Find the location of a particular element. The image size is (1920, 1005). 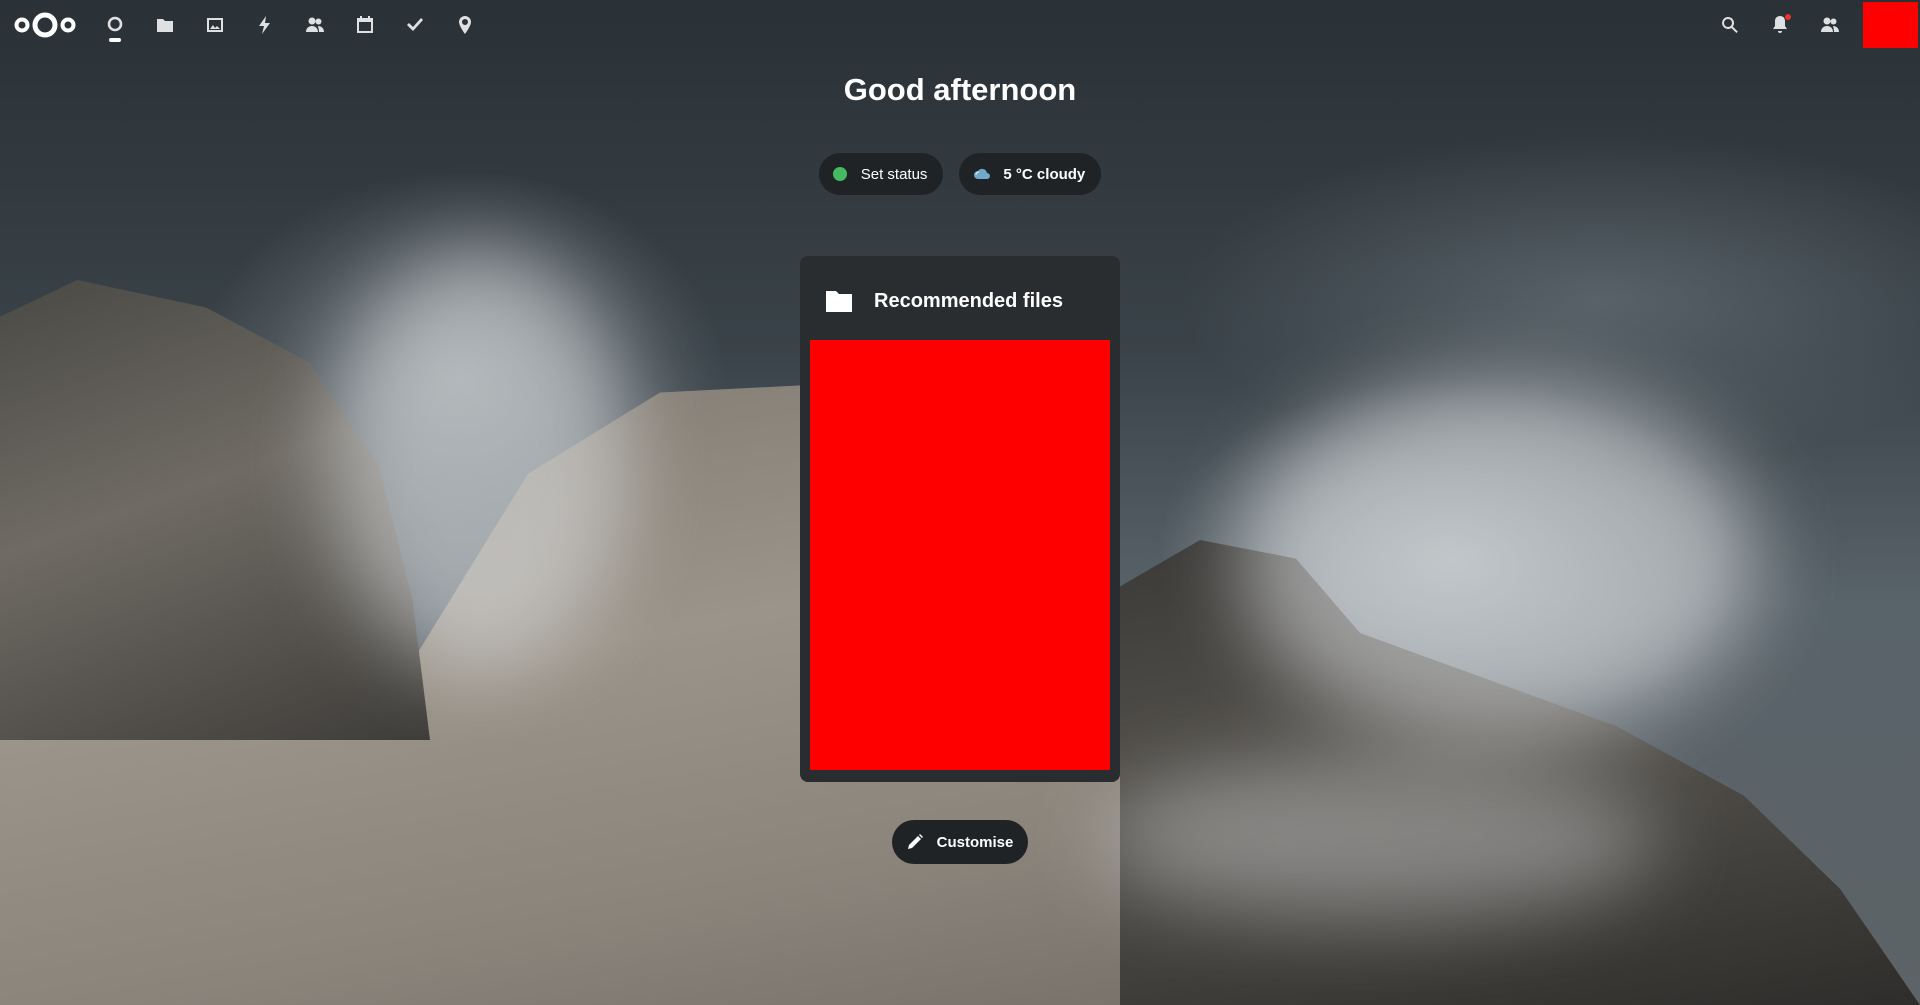

customise-label: Customise is located at coordinates (975, 842).